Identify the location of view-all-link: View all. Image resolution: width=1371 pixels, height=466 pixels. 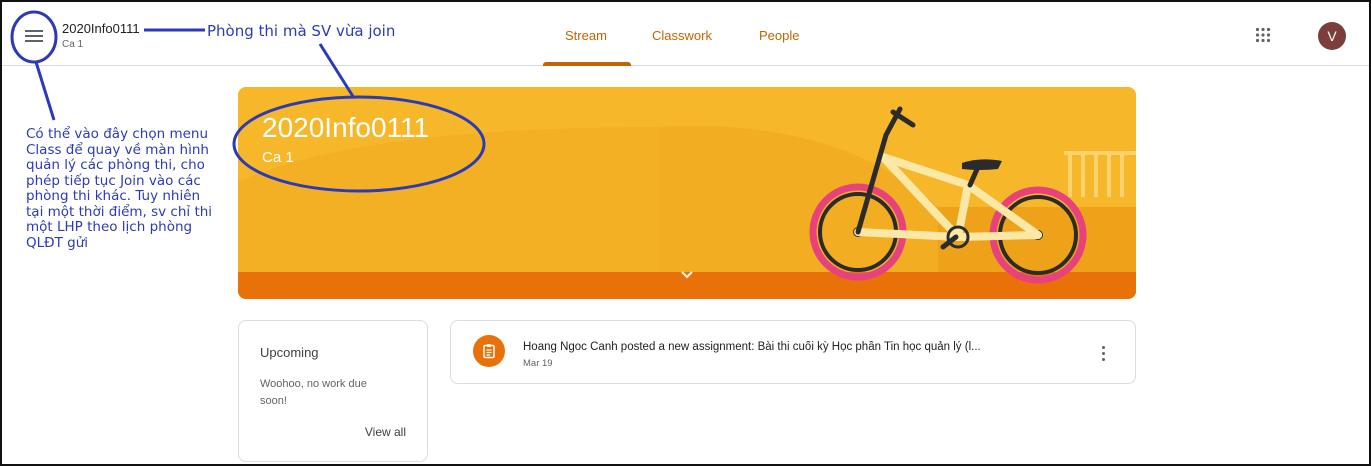
(385, 432).